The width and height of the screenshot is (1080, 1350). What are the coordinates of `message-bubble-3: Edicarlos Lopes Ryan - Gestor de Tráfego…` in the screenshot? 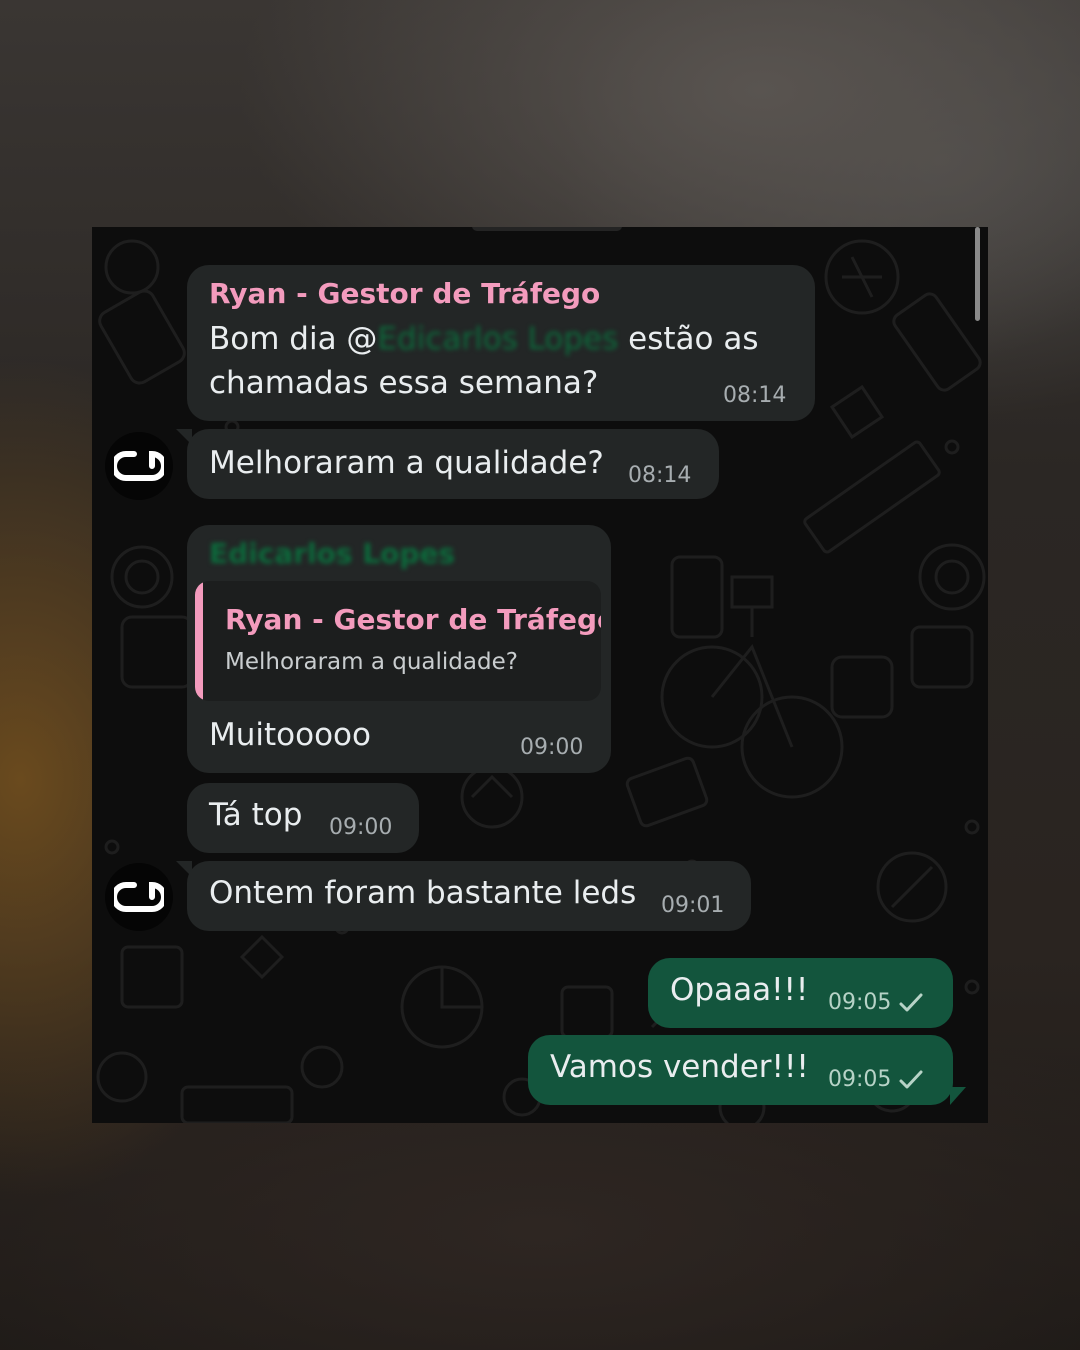 It's located at (399, 649).